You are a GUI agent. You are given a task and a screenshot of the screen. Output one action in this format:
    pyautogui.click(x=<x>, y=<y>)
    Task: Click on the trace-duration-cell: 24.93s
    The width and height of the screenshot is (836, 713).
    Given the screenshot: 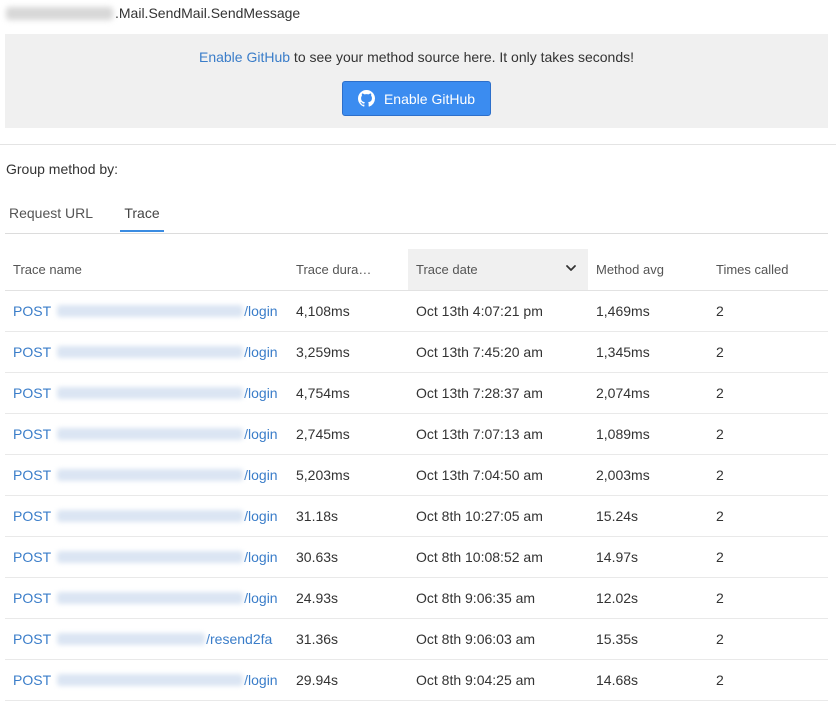 What is the action you would take?
    pyautogui.click(x=348, y=598)
    